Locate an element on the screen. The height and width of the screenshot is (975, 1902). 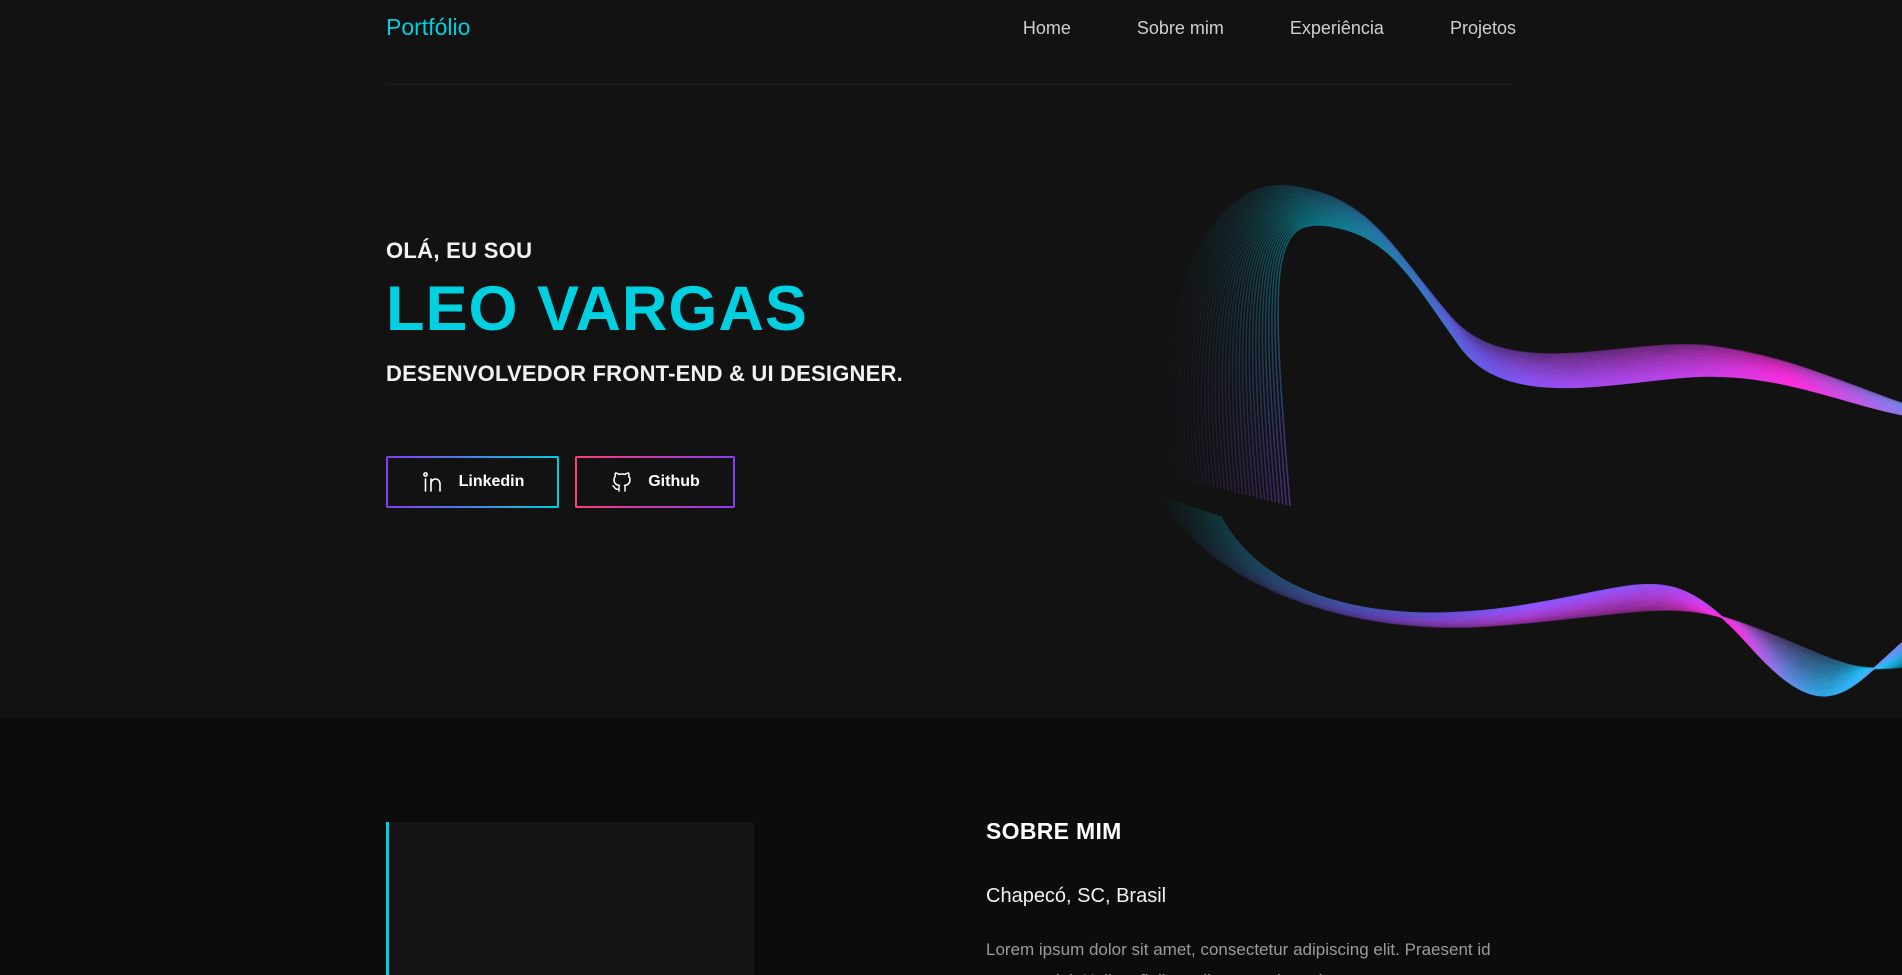
brand-logo: Portfólio is located at coordinates (428, 27).